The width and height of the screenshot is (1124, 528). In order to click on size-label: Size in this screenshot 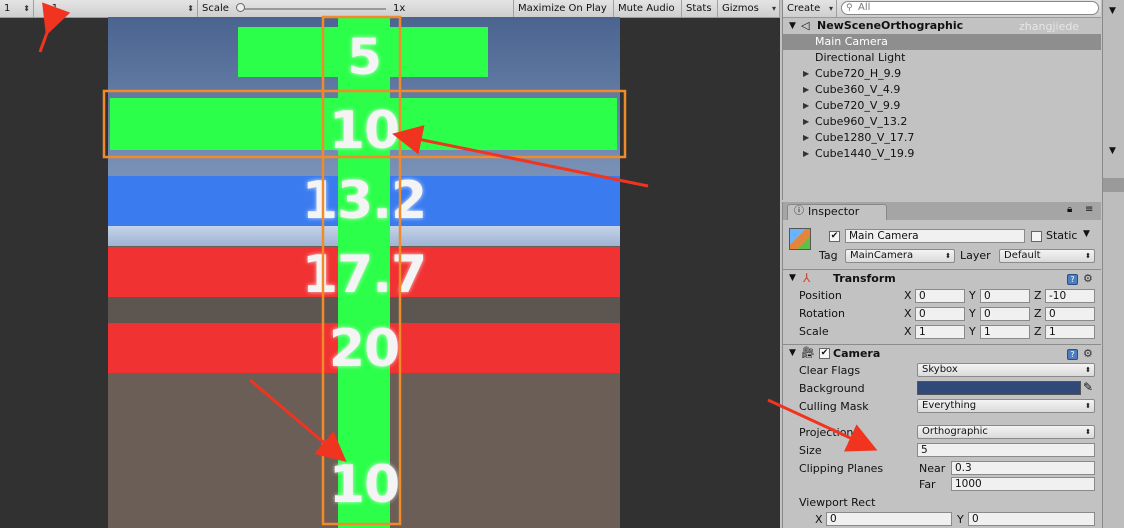, I will do `click(810, 450)`.